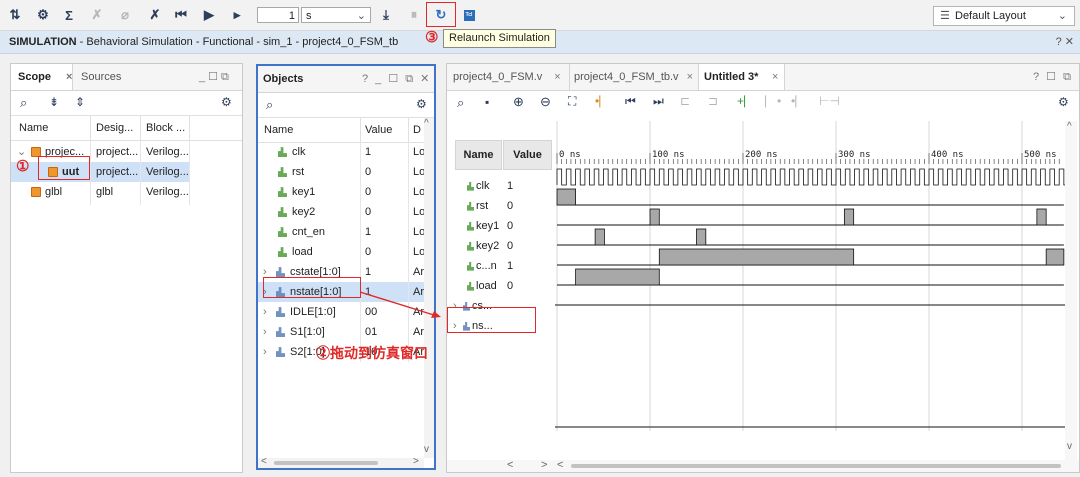 The height and width of the screenshot is (477, 1080). Describe the element at coordinates (209, 15) in the screenshot. I see `run-all-icon: ▶` at that location.